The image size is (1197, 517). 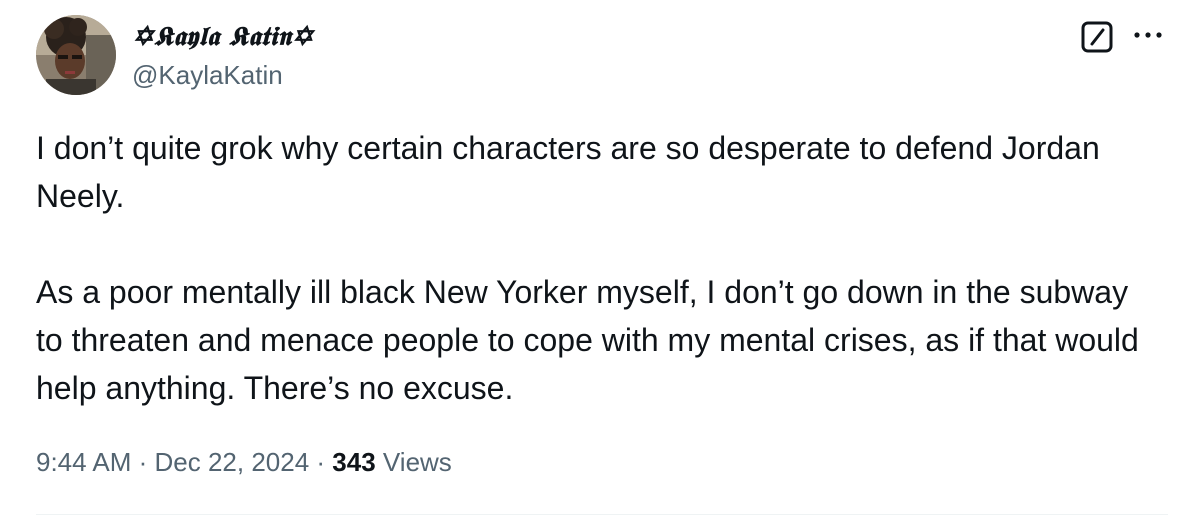 What do you see at coordinates (417, 462) in the screenshot?
I see `views-label: Views` at bounding box center [417, 462].